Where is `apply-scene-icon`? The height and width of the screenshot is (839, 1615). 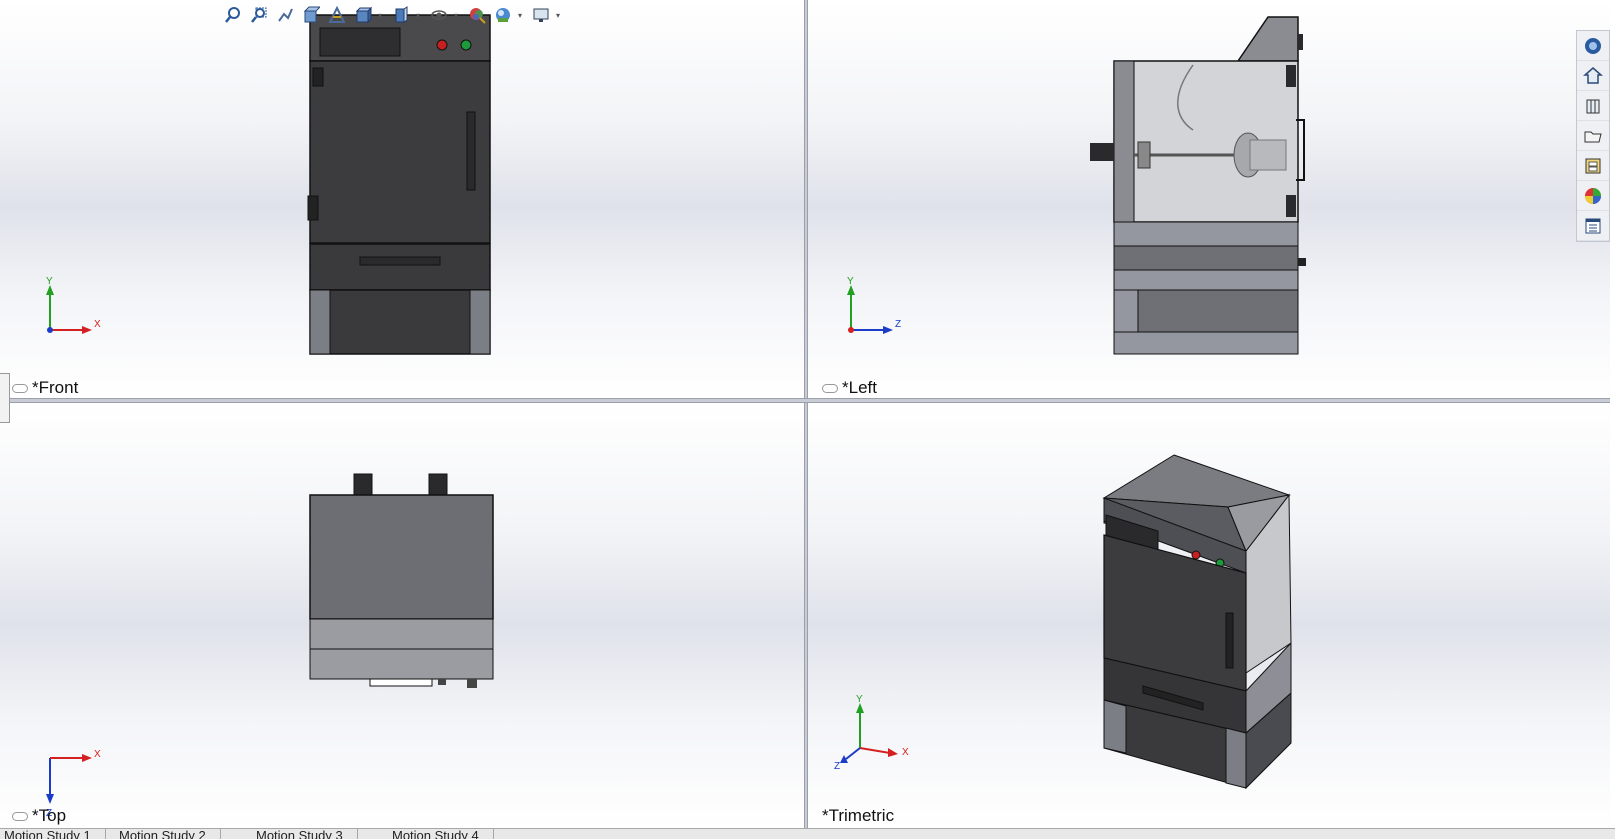
apply-scene-icon is located at coordinates (503, 15).